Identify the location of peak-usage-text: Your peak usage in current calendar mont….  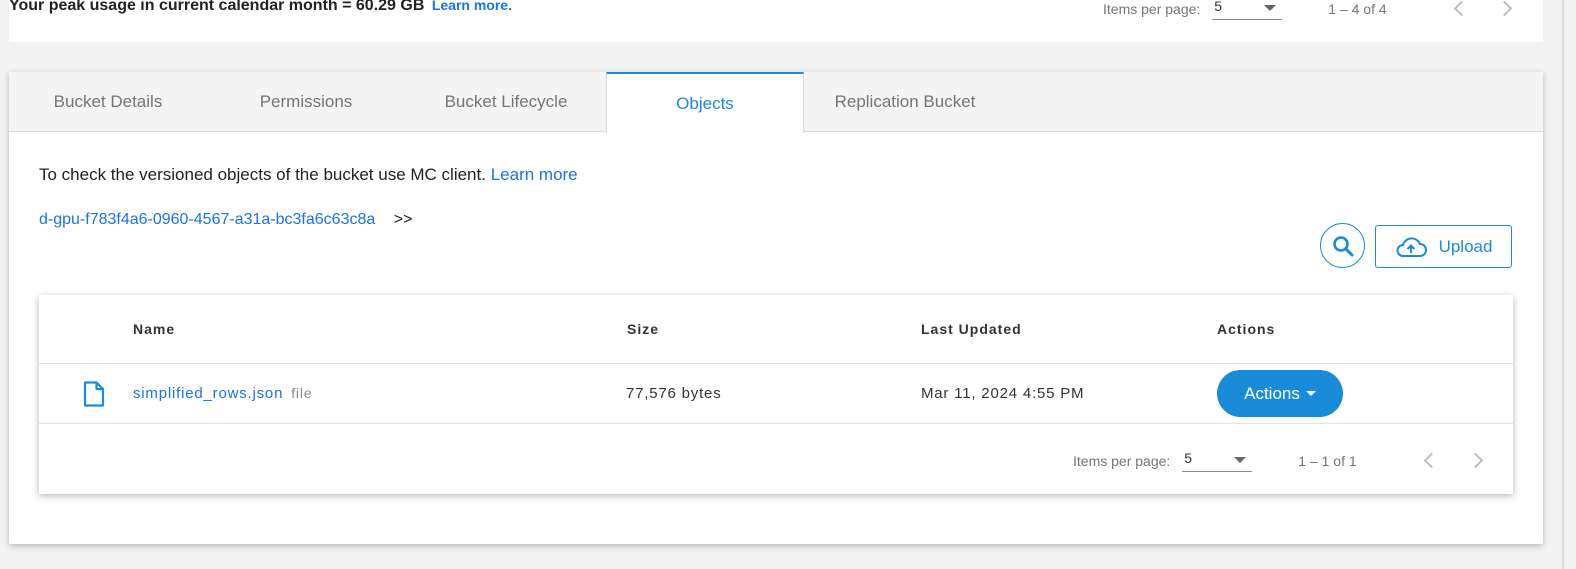
(260, 7).